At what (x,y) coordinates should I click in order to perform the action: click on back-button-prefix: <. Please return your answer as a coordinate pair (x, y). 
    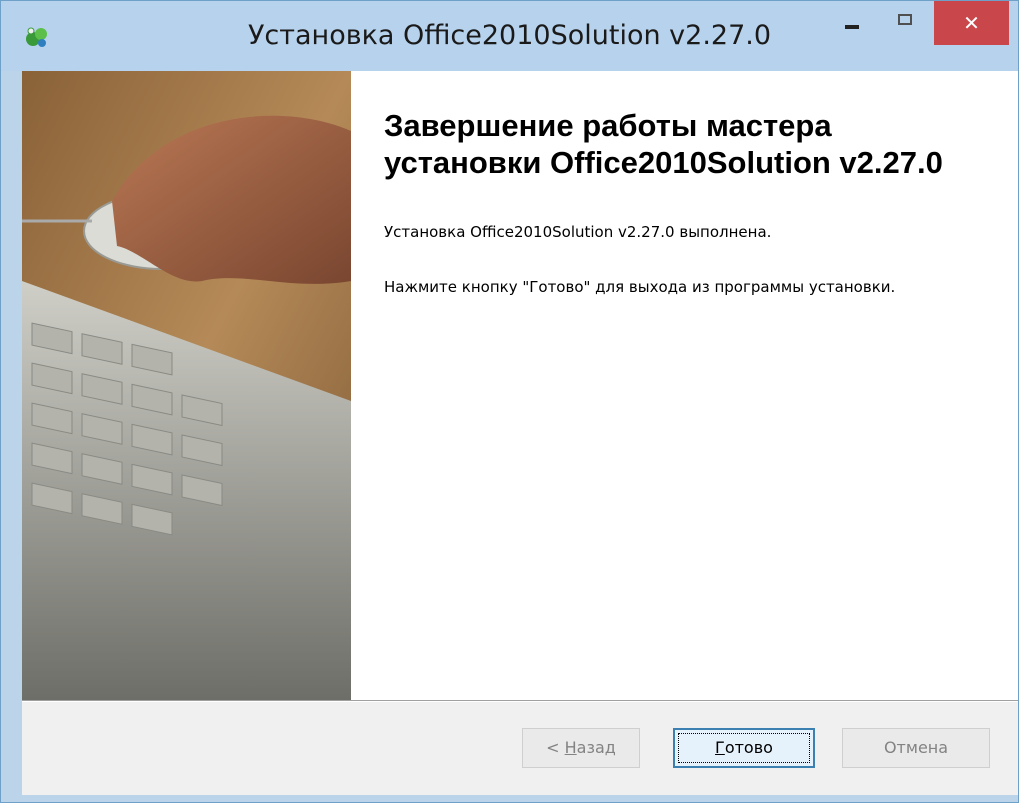
    Looking at the image, I should click on (555, 747).